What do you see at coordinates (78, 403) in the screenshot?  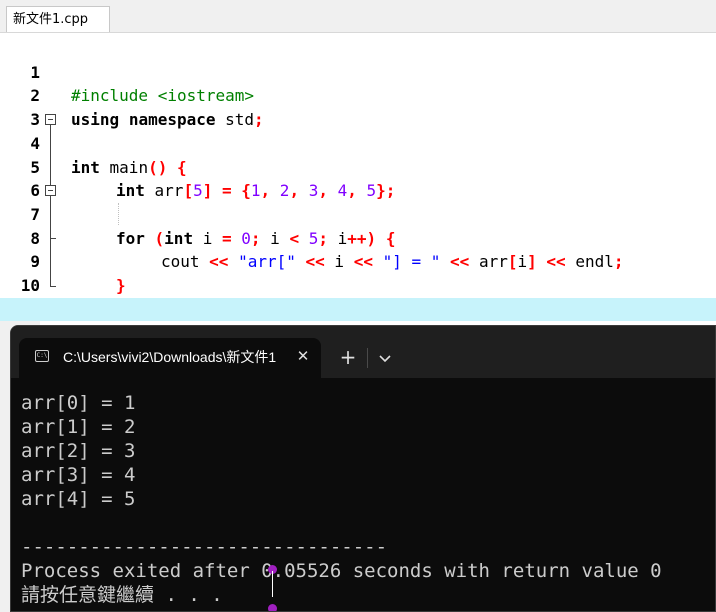 I see `output-line: arr[0] = 1` at bounding box center [78, 403].